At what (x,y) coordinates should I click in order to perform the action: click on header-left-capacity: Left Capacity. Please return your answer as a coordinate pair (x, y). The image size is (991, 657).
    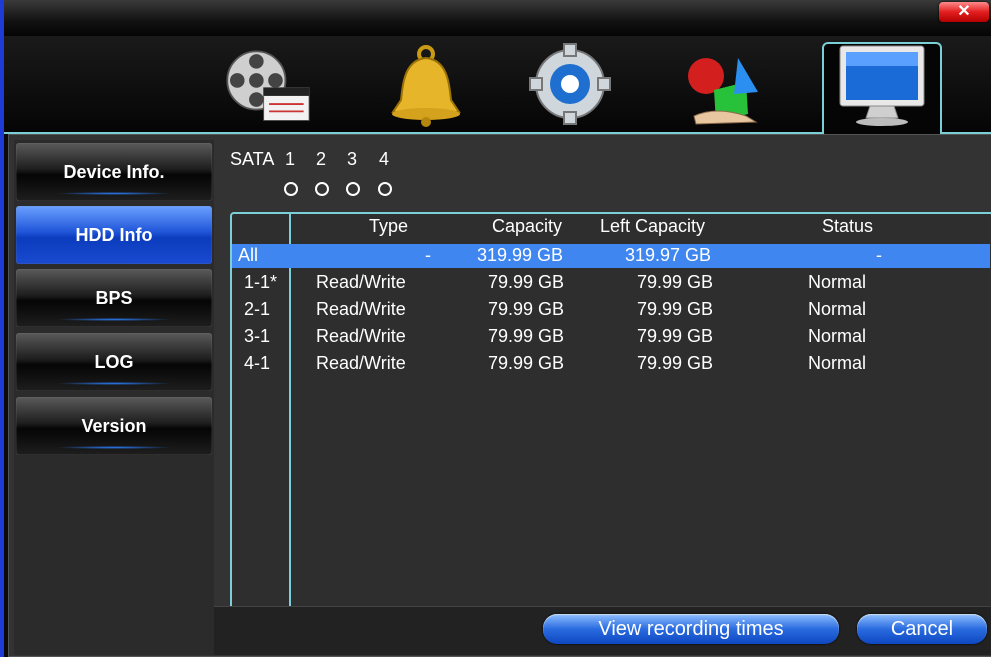
    Looking at the image, I should click on (653, 226).